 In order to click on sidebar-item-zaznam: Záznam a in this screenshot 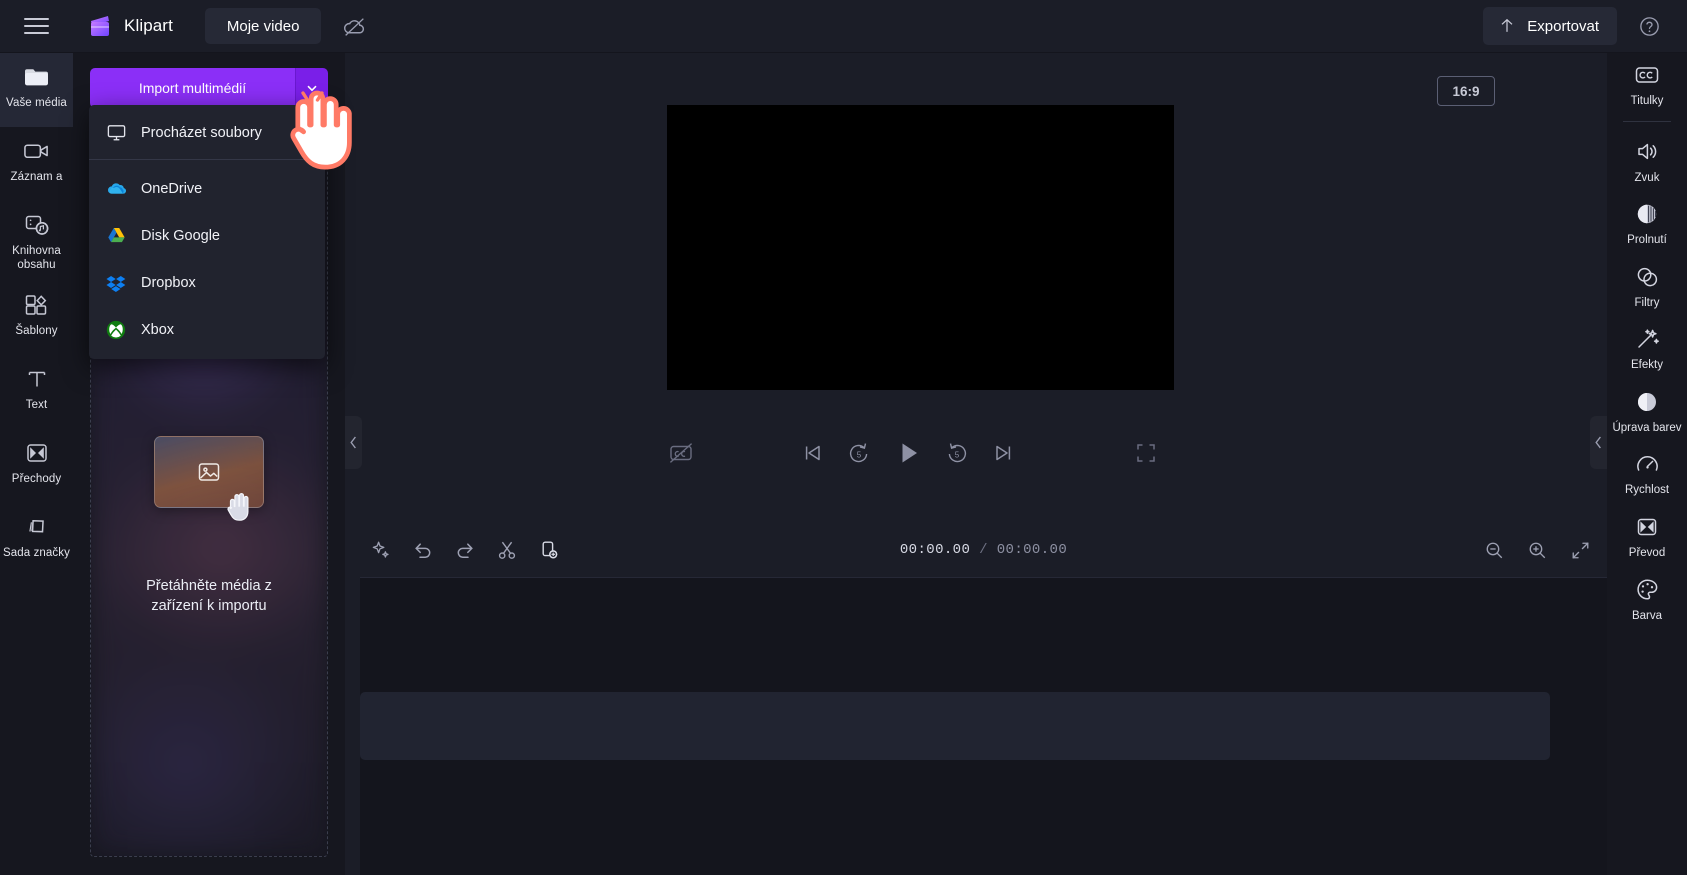, I will do `click(36, 164)`.